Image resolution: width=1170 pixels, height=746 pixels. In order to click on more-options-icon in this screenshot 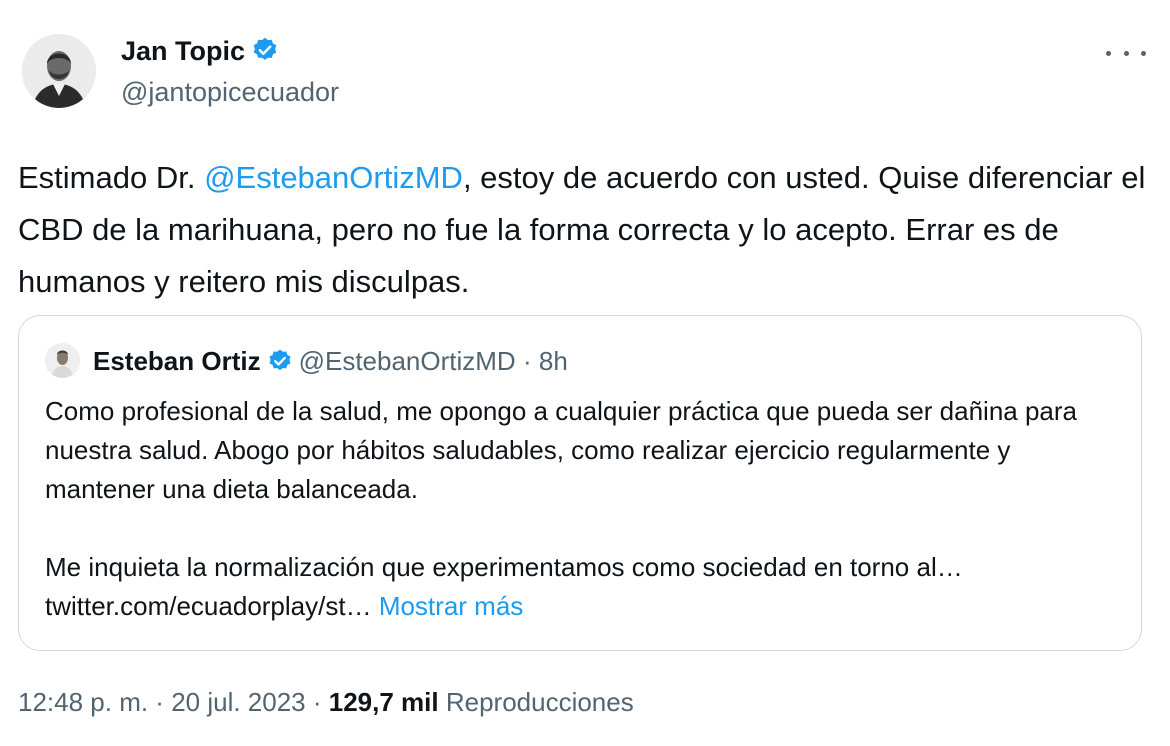, I will do `click(1126, 53)`.